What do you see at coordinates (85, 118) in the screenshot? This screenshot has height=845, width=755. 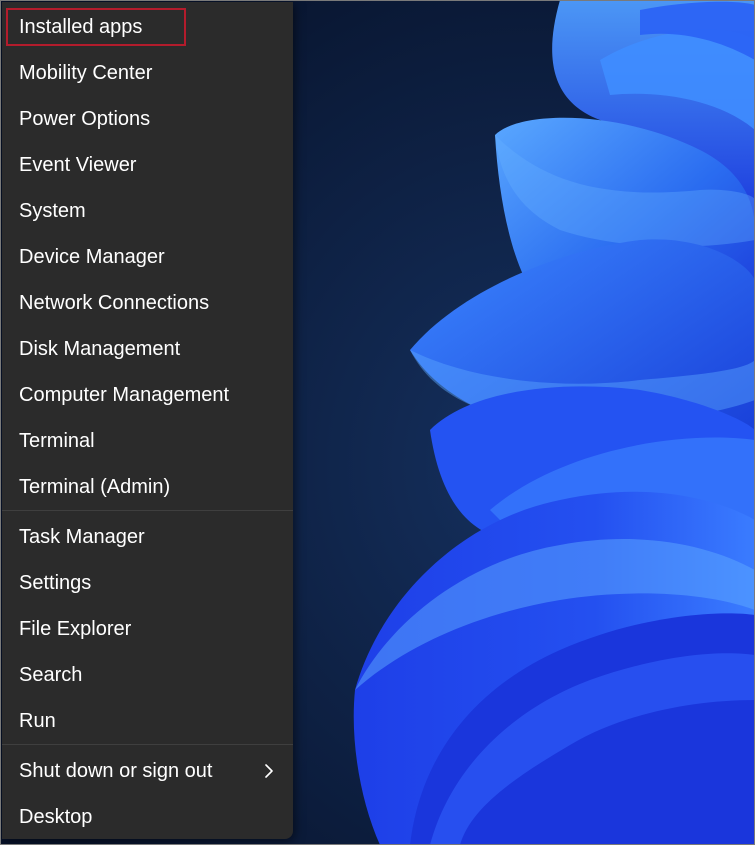 I see `menu-item-label: Power Options` at bounding box center [85, 118].